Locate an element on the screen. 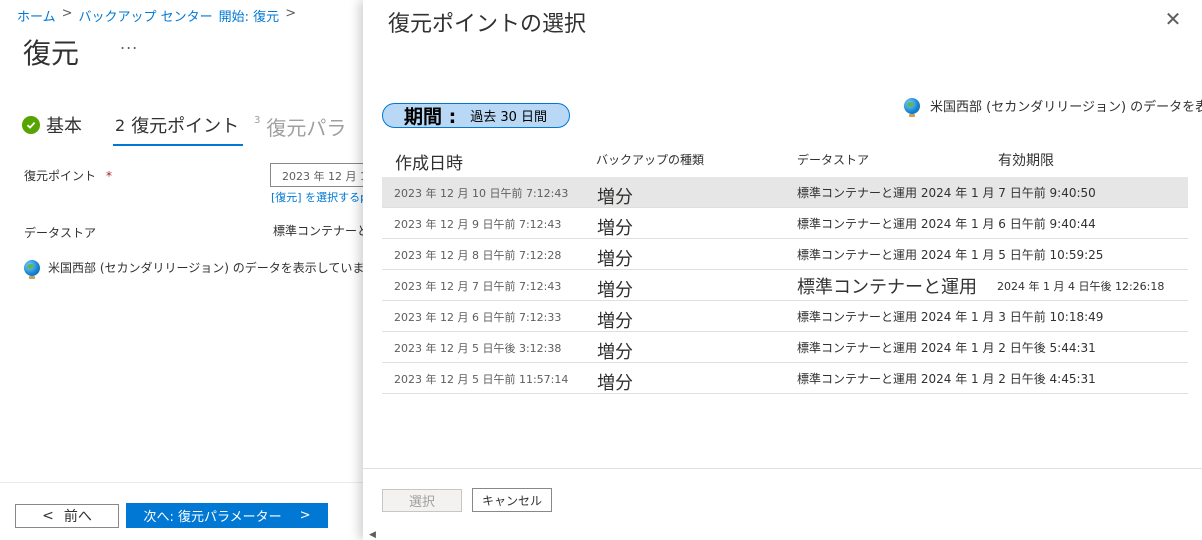 The height and width of the screenshot is (540, 1202). cell-created: 2023 年 12 月 6 日午前 7:12:33 is located at coordinates (478, 317).